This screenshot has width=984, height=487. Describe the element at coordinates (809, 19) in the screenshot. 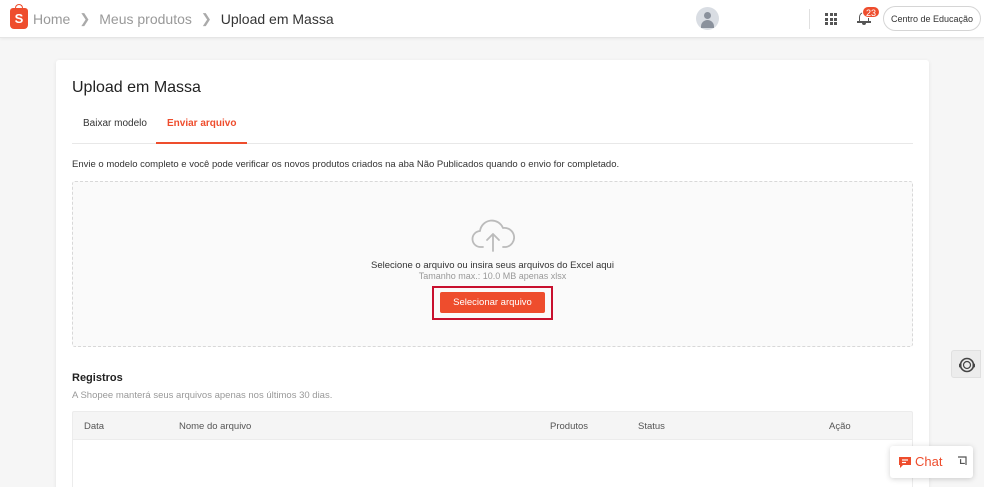

I see `header-divider` at that location.